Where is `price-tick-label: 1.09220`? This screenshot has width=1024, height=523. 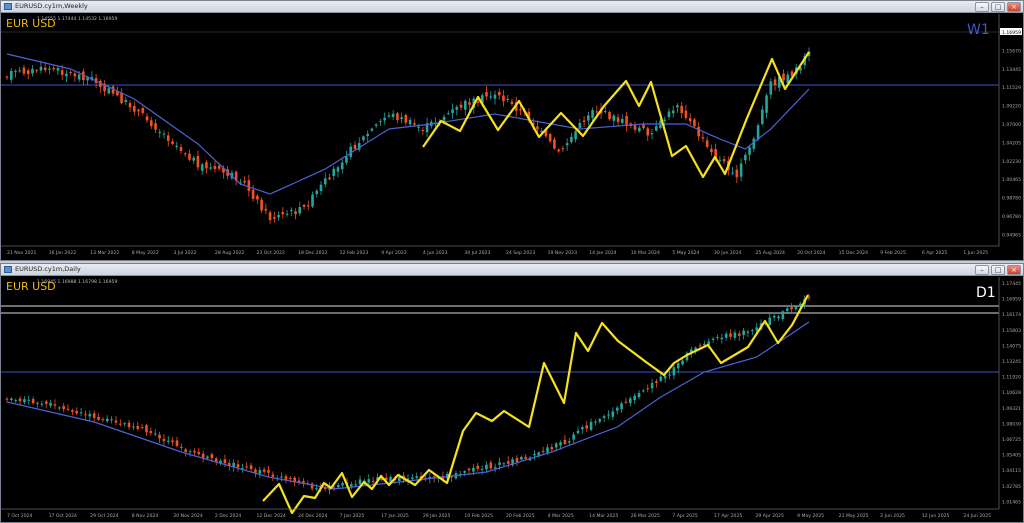
price-tick-label: 1.09220 is located at coordinates (1011, 107).